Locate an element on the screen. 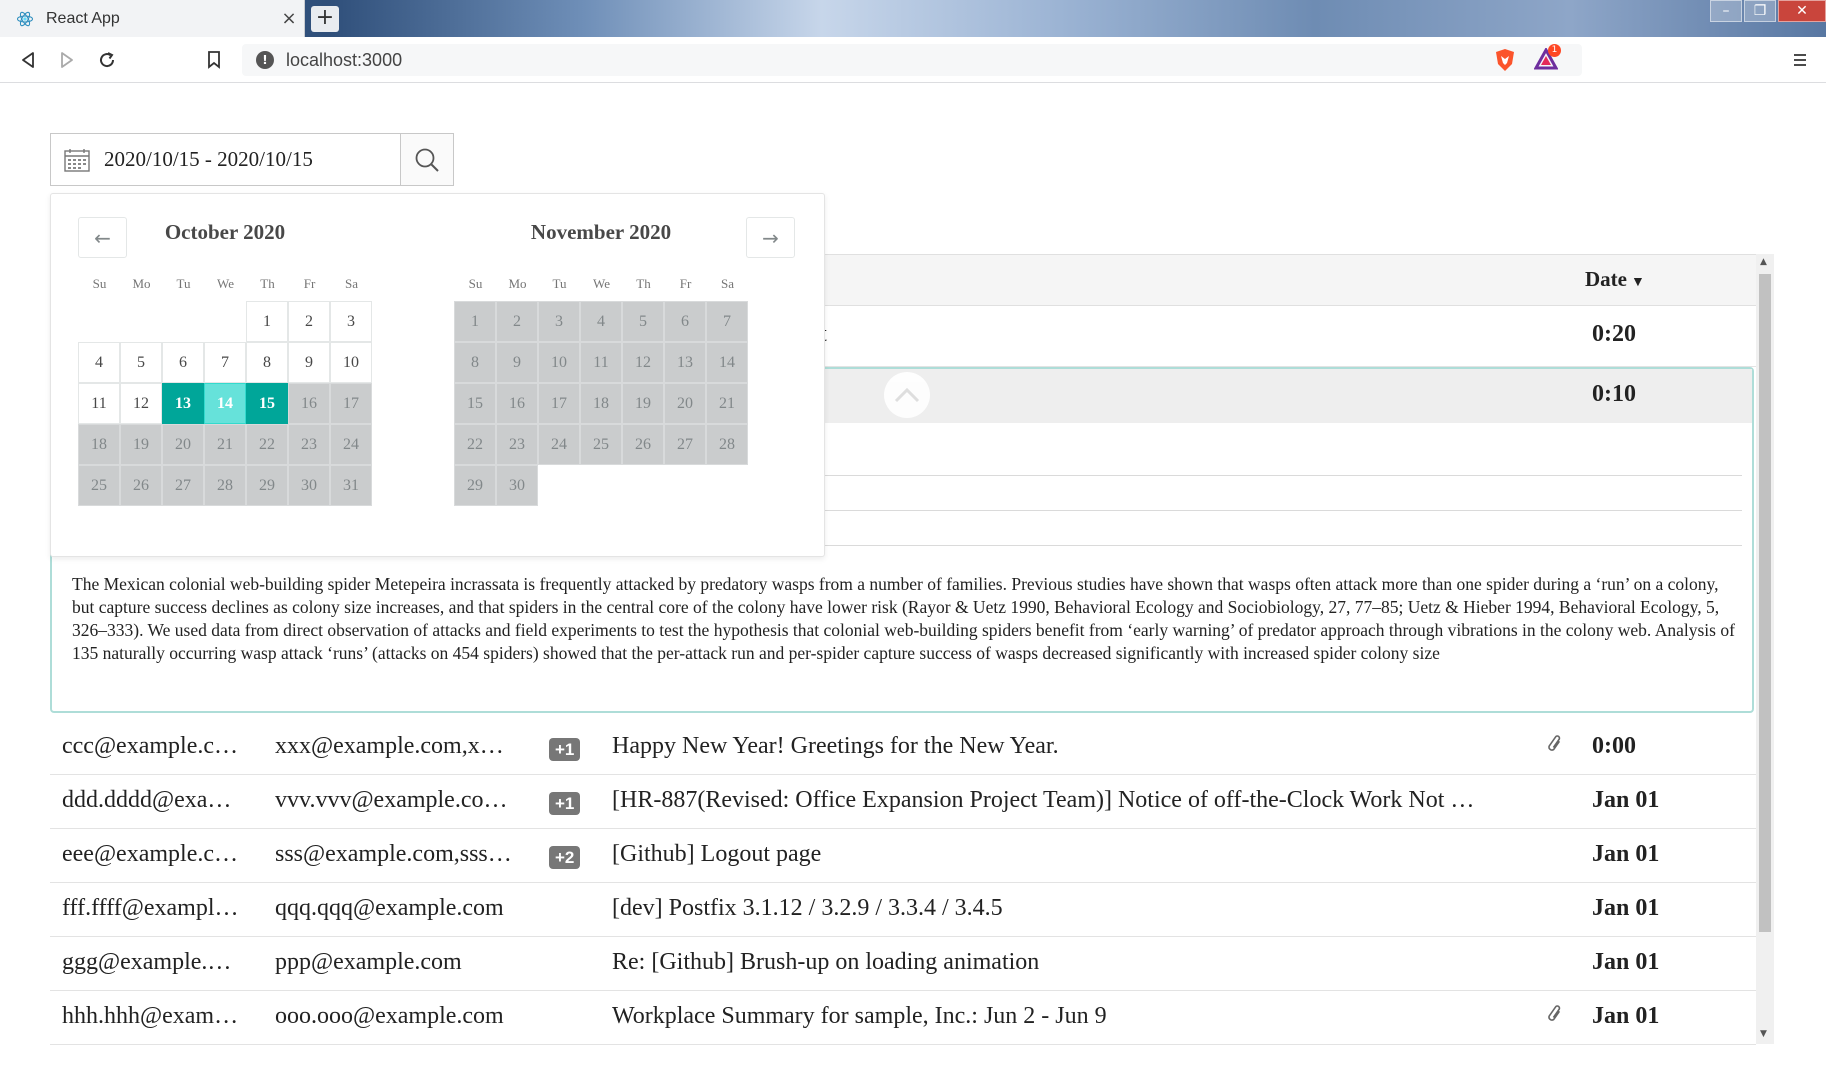  browser-tab: React App × is located at coordinates (152, 18).